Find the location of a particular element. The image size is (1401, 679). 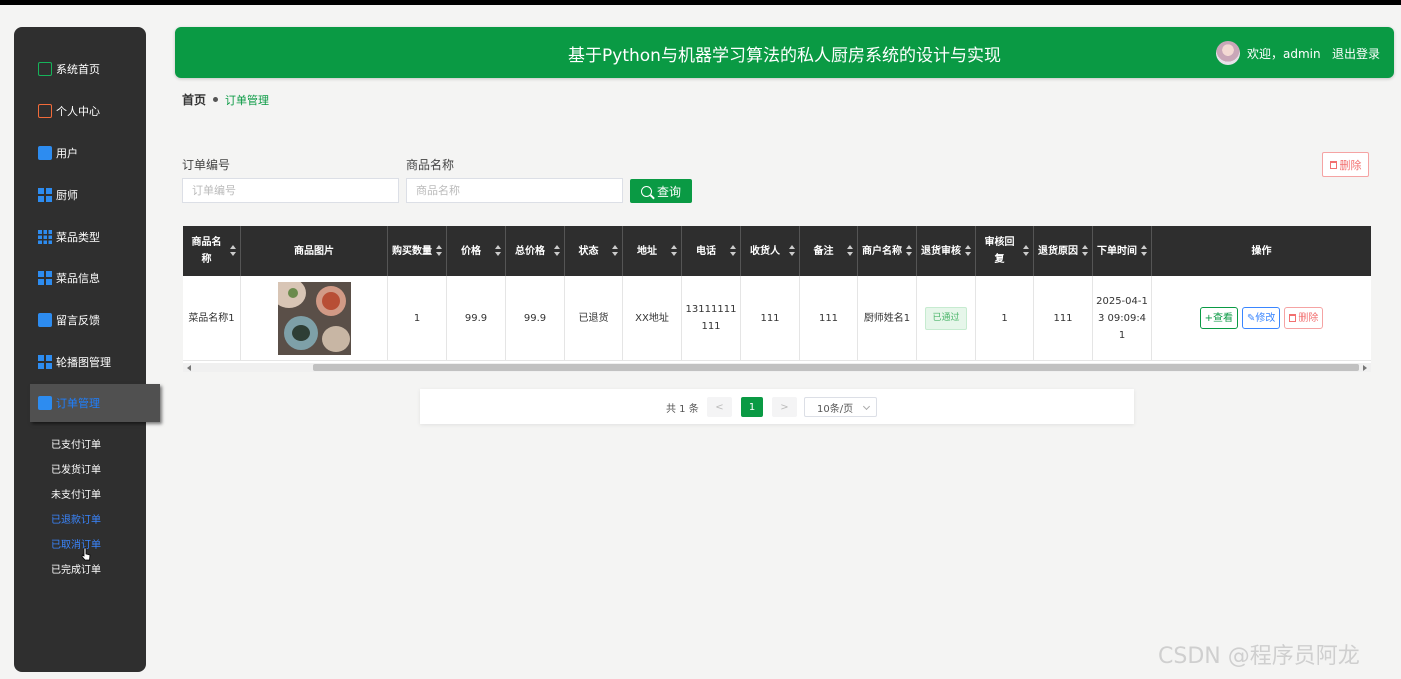

edit-button: ✎ 修改 is located at coordinates (1261, 318).